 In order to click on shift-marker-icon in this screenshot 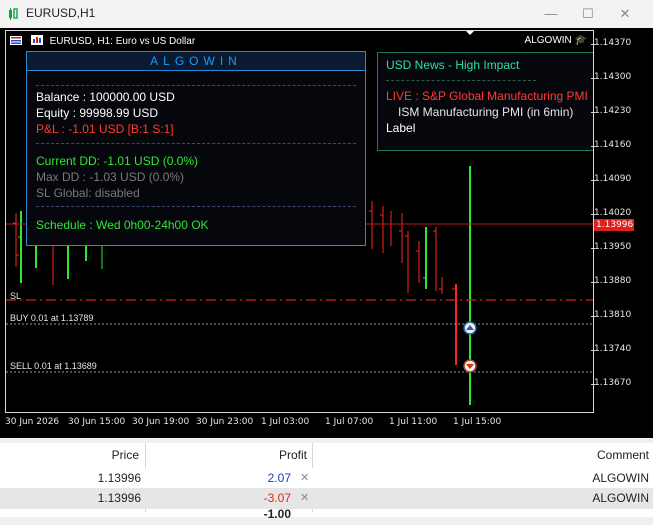, I will do `click(470, 33)`.